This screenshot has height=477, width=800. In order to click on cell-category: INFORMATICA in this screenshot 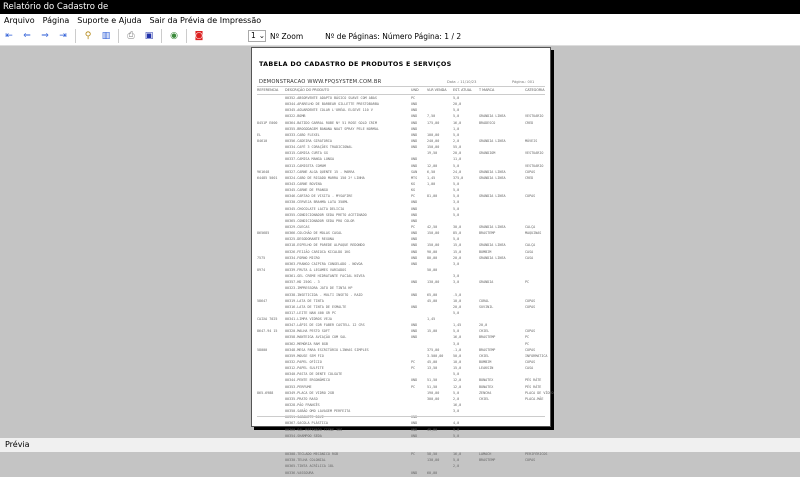, I will do `click(536, 355)`.